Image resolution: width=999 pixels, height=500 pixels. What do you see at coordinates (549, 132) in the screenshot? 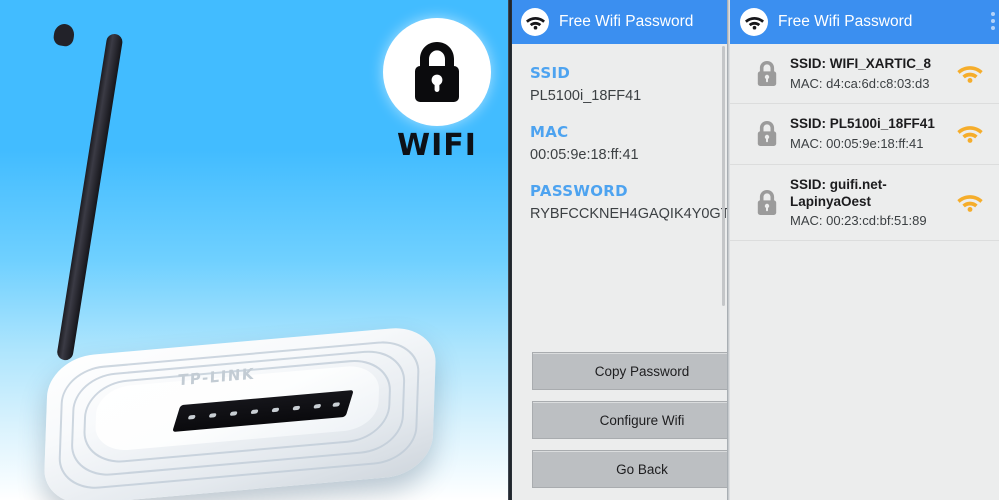
I see `field-label-mac: MAC` at bounding box center [549, 132].